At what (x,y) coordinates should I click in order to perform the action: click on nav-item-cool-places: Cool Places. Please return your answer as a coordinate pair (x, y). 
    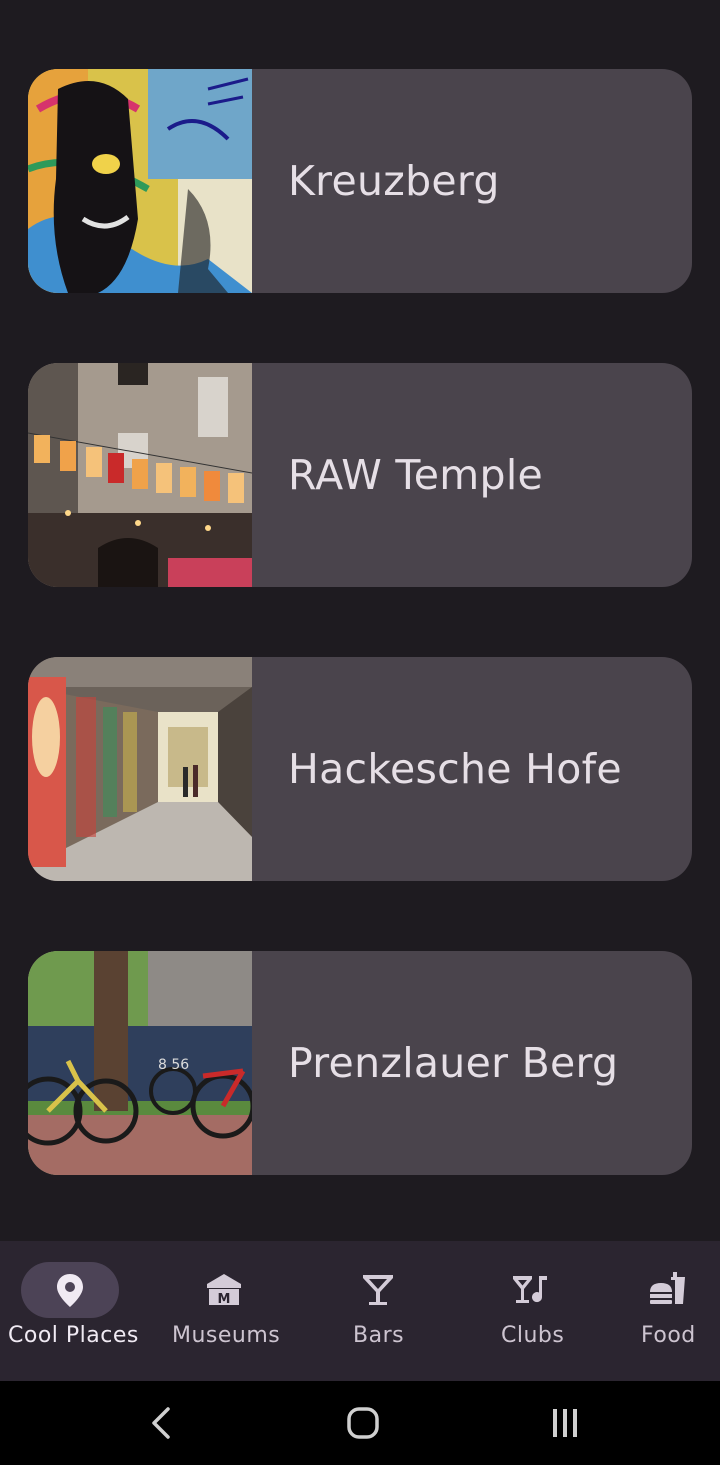
    Looking at the image, I should click on (70, 1311).